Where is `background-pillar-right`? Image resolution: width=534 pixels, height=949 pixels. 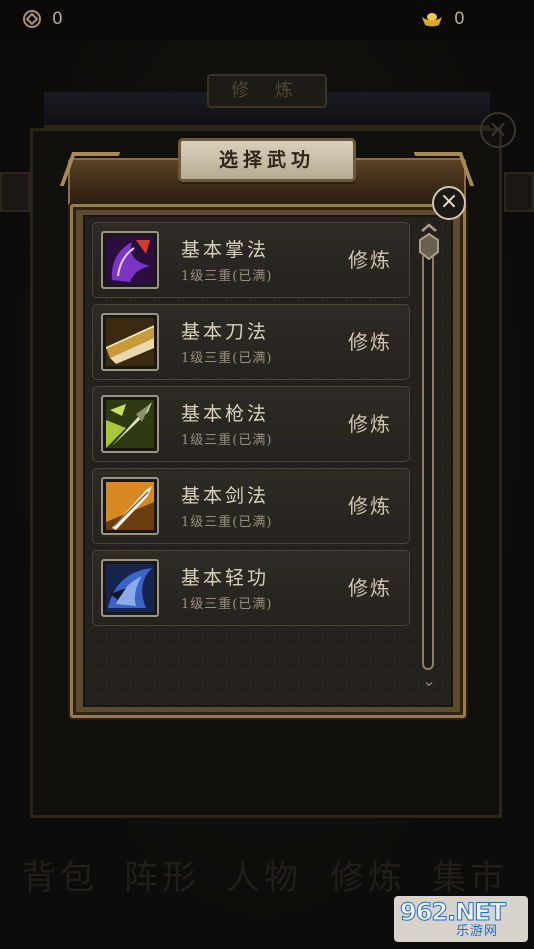 background-pillar-right is located at coordinates (519, 192).